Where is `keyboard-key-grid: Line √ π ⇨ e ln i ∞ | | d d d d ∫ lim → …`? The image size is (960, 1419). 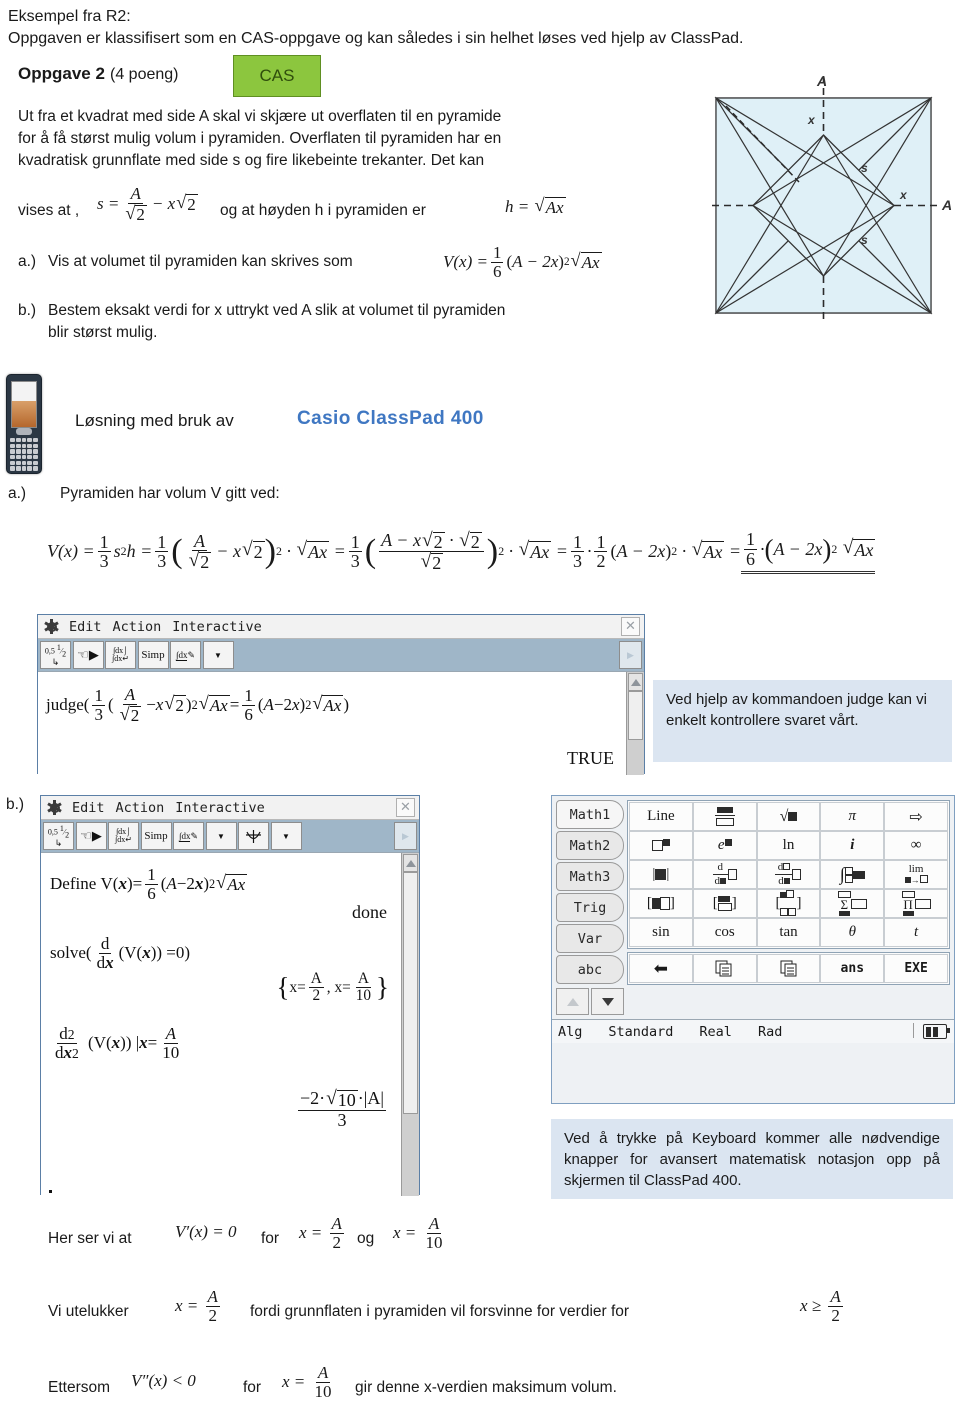
keyboard-key-grid: Line √ π ⇨ e ln i ∞ | | d d d d ∫ lim → … is located at coordinates (788, 907).